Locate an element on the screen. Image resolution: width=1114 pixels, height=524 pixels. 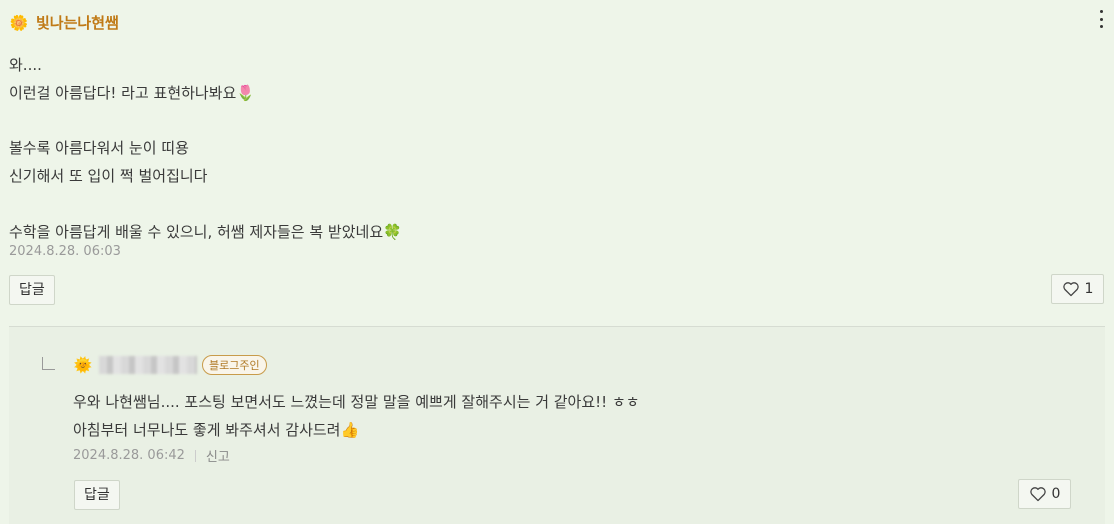
report-link: 신고 is located at coordinates (218, 455).